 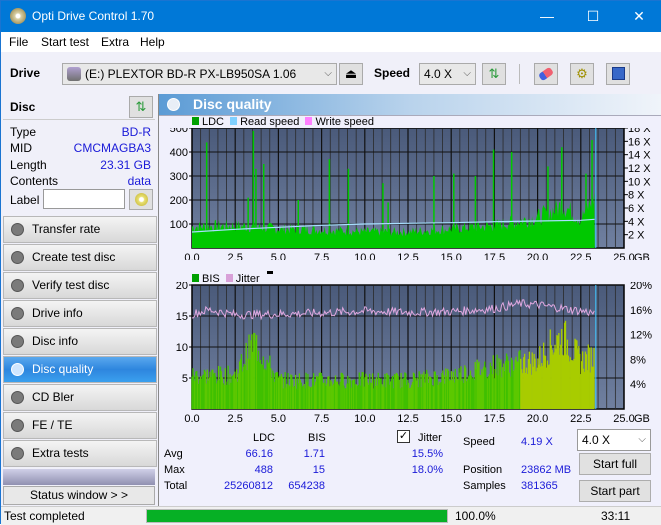 What do you see at coordinates (174, 470) in the screenshot?
I see `stats-max-label: Max` at bounding box center [174, 470].